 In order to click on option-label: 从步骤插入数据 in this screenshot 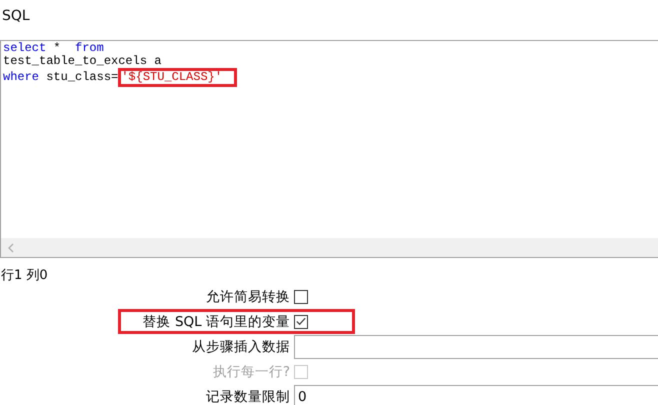, I will do `click(241, 347)`.